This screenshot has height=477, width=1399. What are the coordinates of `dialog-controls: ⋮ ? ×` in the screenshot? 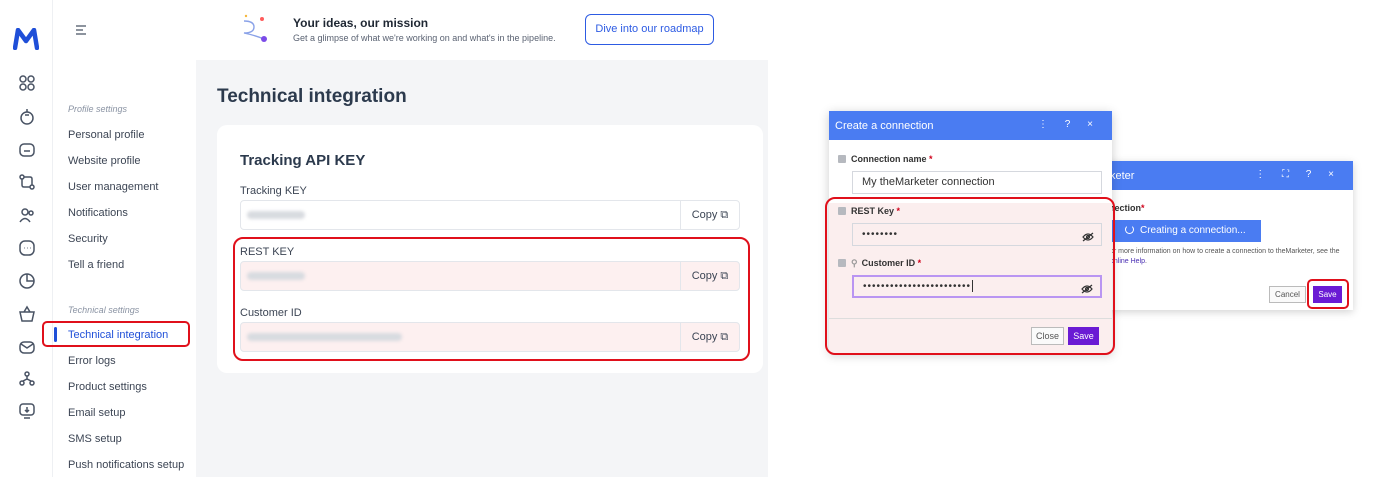 It's located at (1069, 124).